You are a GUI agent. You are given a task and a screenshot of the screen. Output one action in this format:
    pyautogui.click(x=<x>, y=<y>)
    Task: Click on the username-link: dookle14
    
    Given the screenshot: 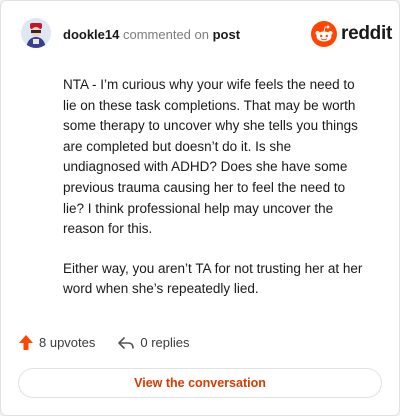 What is the action you would take?
    pyautogui.click(x=91, y=34)
    